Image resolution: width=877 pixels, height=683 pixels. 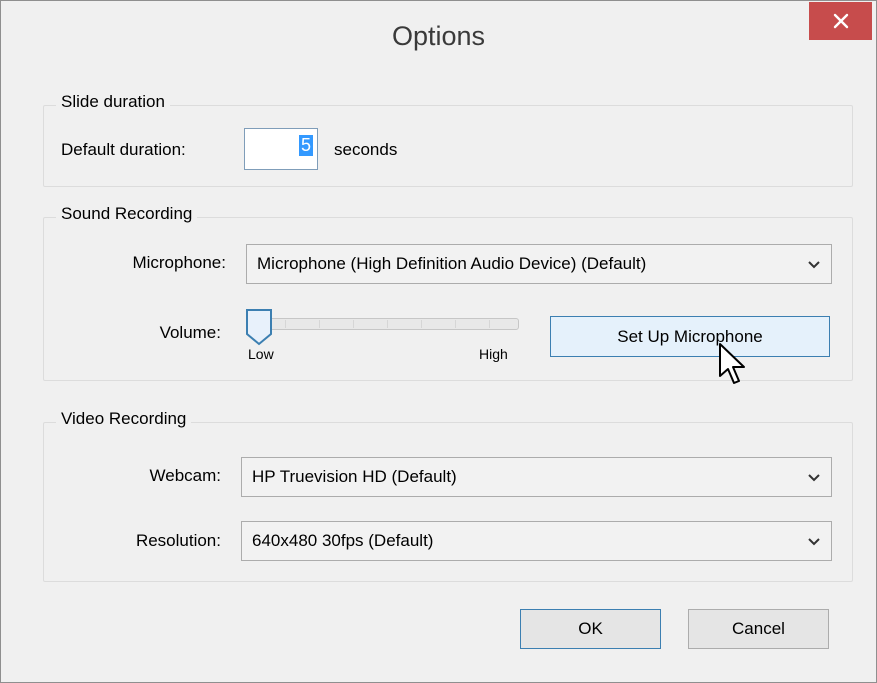 What do you see at coordinates (127, 214) in the screenshot?
I see `sound-recording-legend: Sound Recording` at bounding box center [127, 214].